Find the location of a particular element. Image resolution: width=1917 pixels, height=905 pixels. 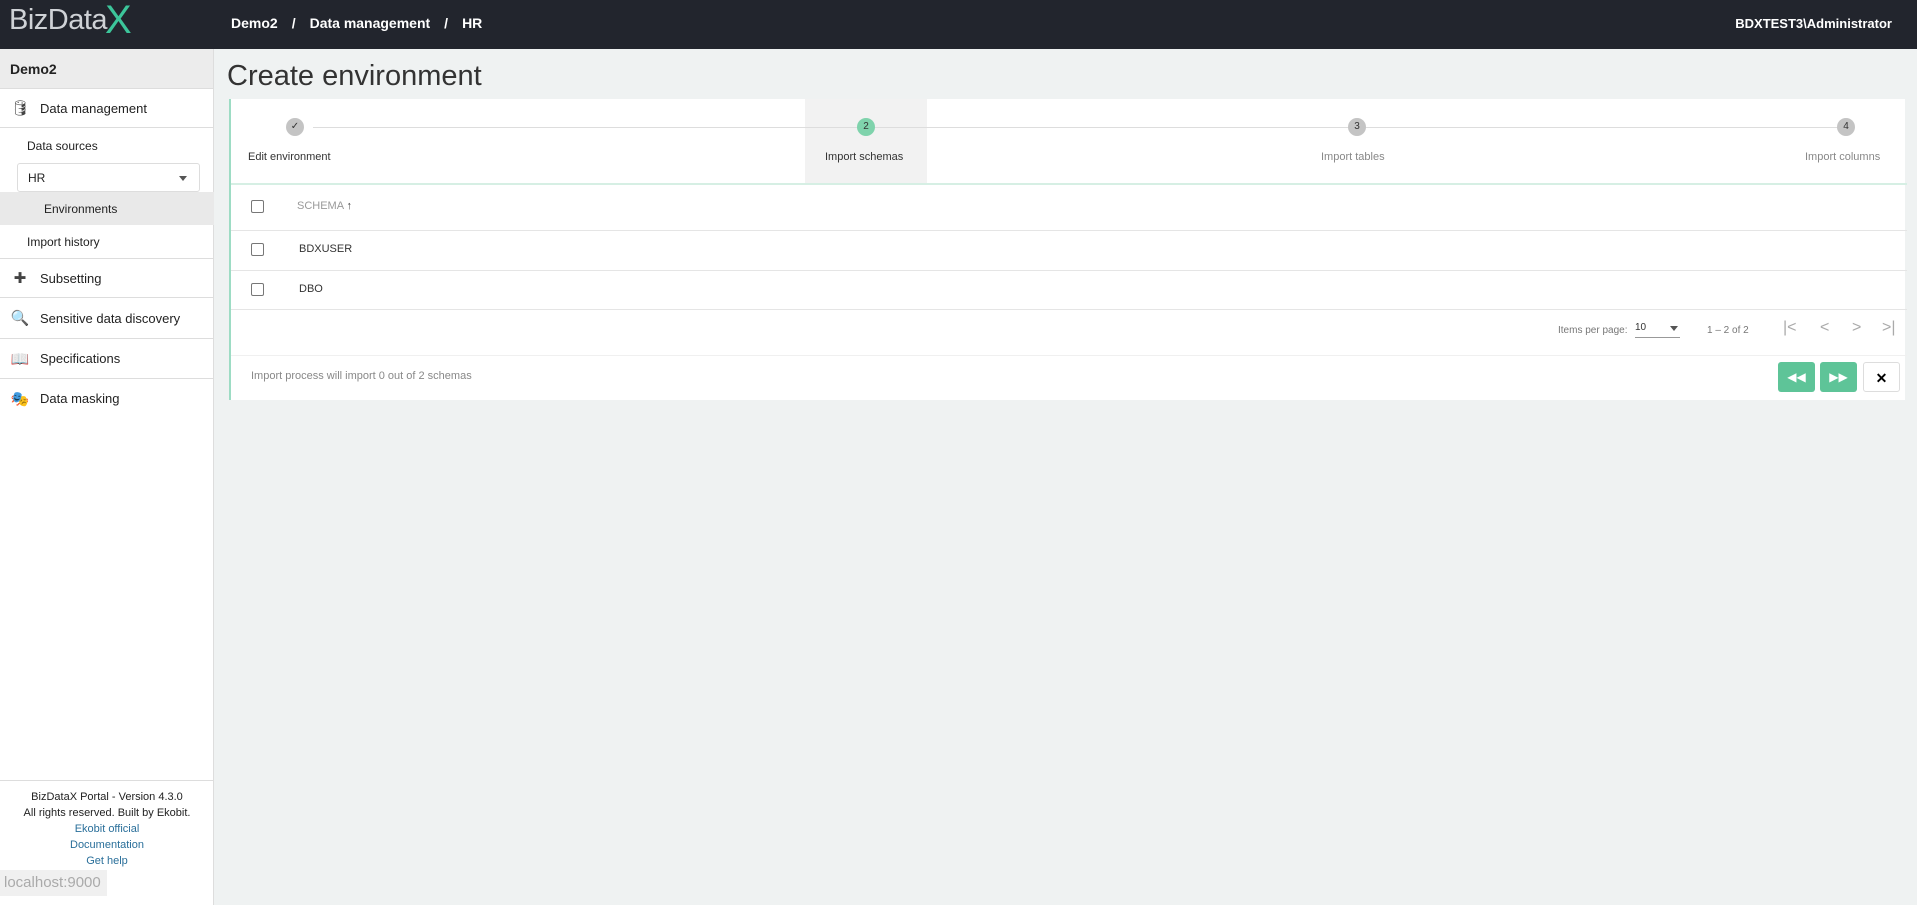

stepper-line is located at coordinates (1080, 127).